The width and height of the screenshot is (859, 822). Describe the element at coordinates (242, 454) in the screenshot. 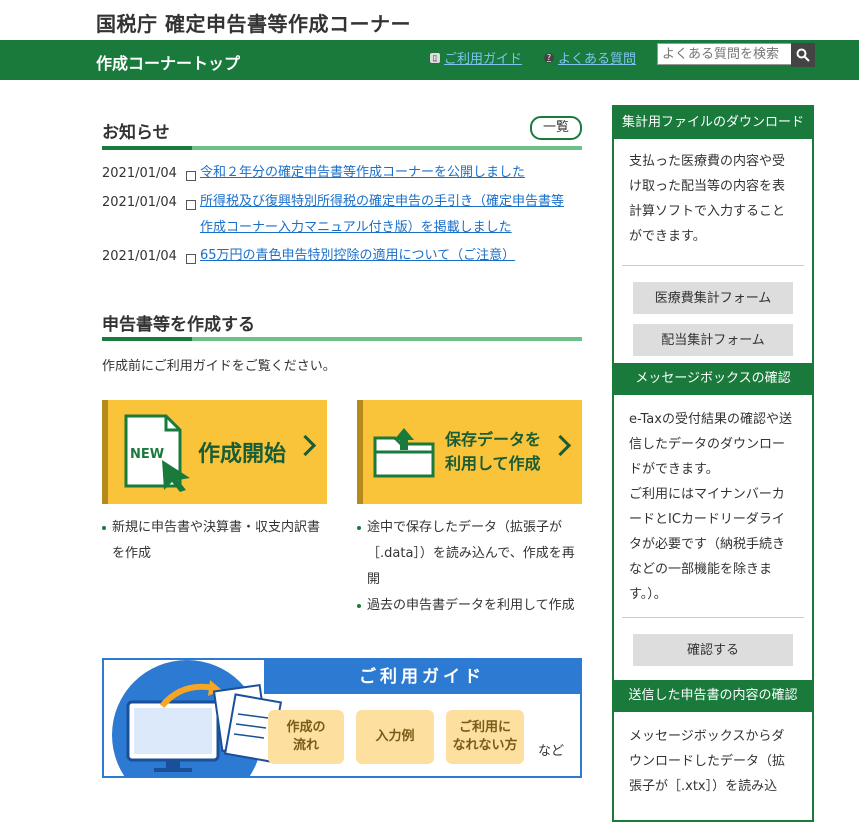

I see `start-new-label: 作成開始` at that location.